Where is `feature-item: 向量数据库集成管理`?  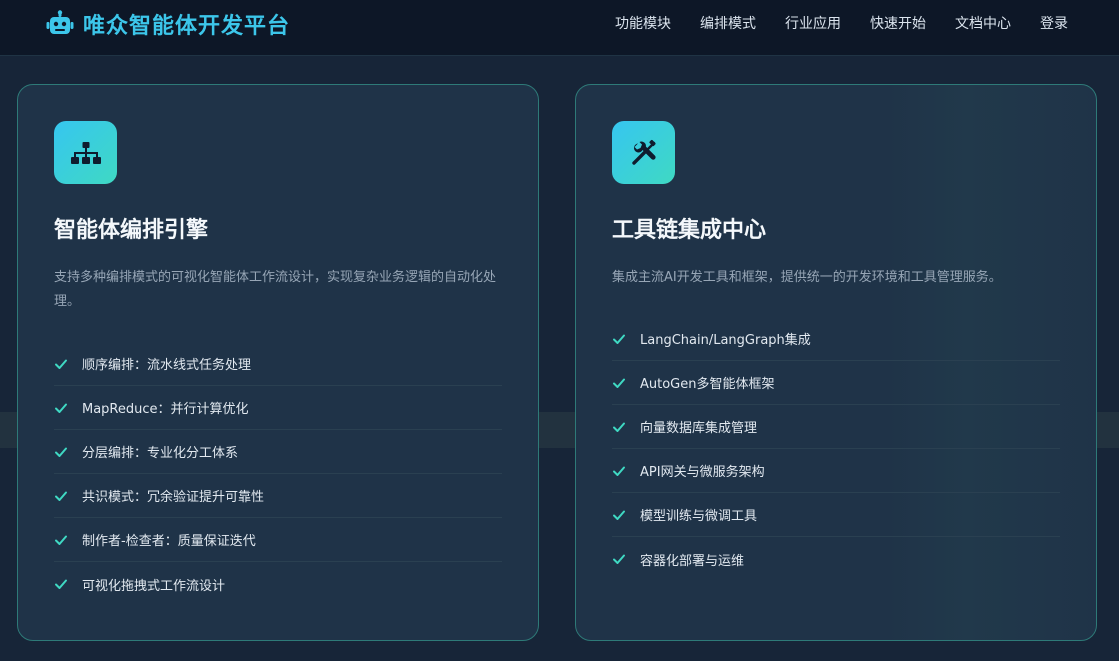 feature-item: 向量数据库集成管理 is located at coordinates (836, 427).